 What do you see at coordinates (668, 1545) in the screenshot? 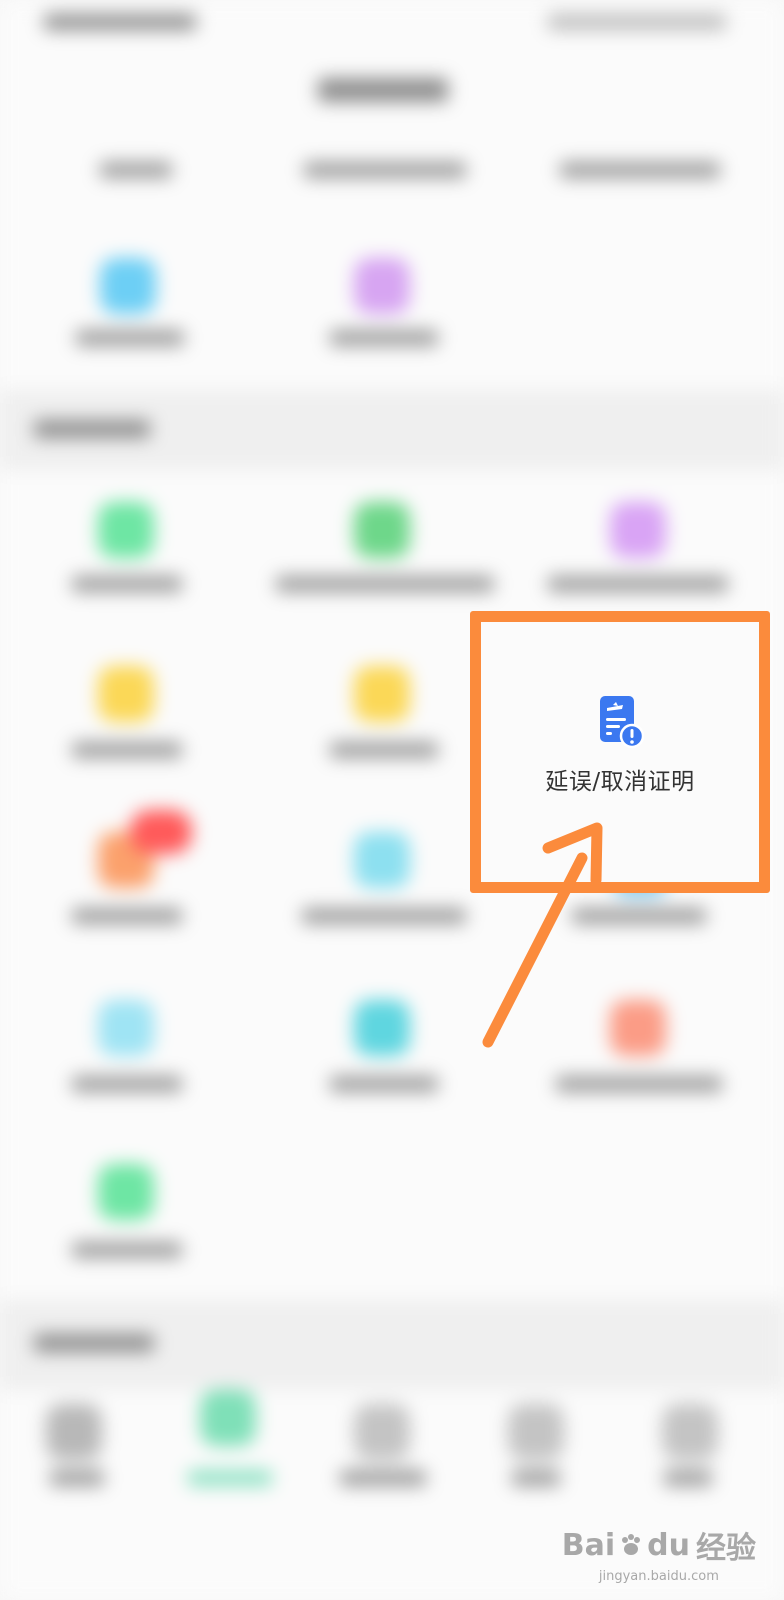
I see `watermark-brand-right: du` at bounding box center [668, 1545].